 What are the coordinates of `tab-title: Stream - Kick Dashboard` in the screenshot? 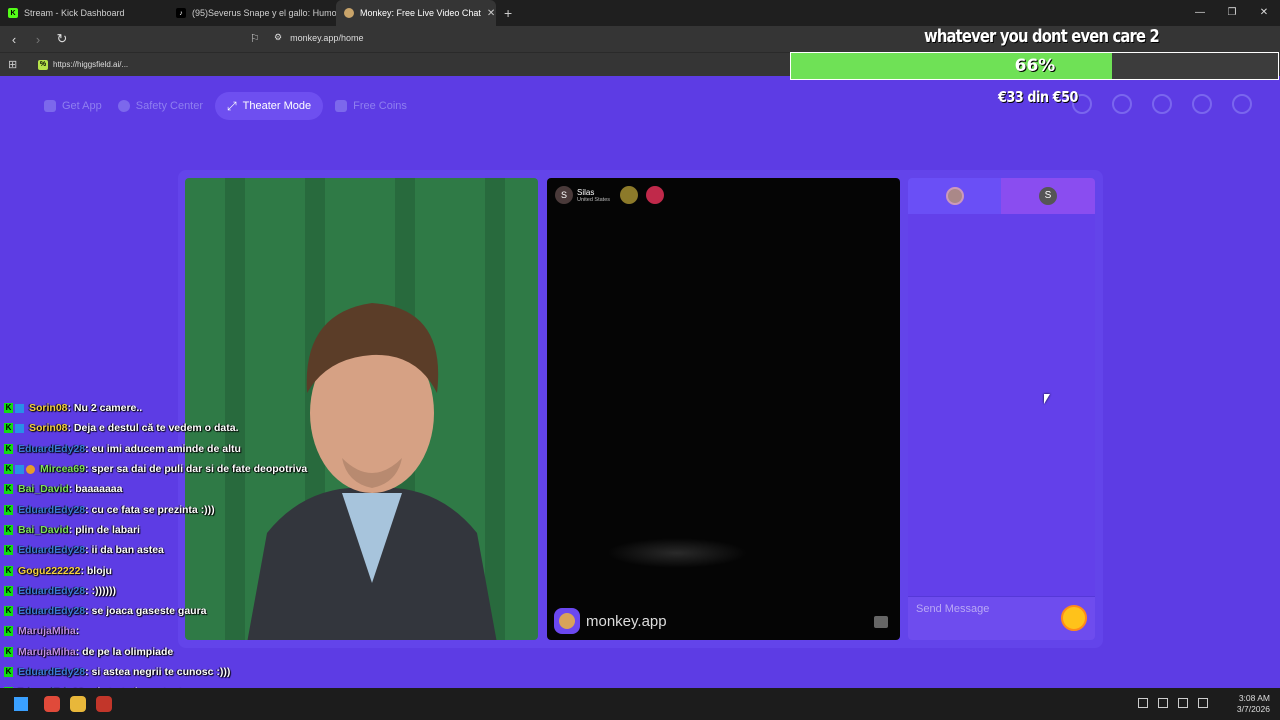 It's located at (74, 13).